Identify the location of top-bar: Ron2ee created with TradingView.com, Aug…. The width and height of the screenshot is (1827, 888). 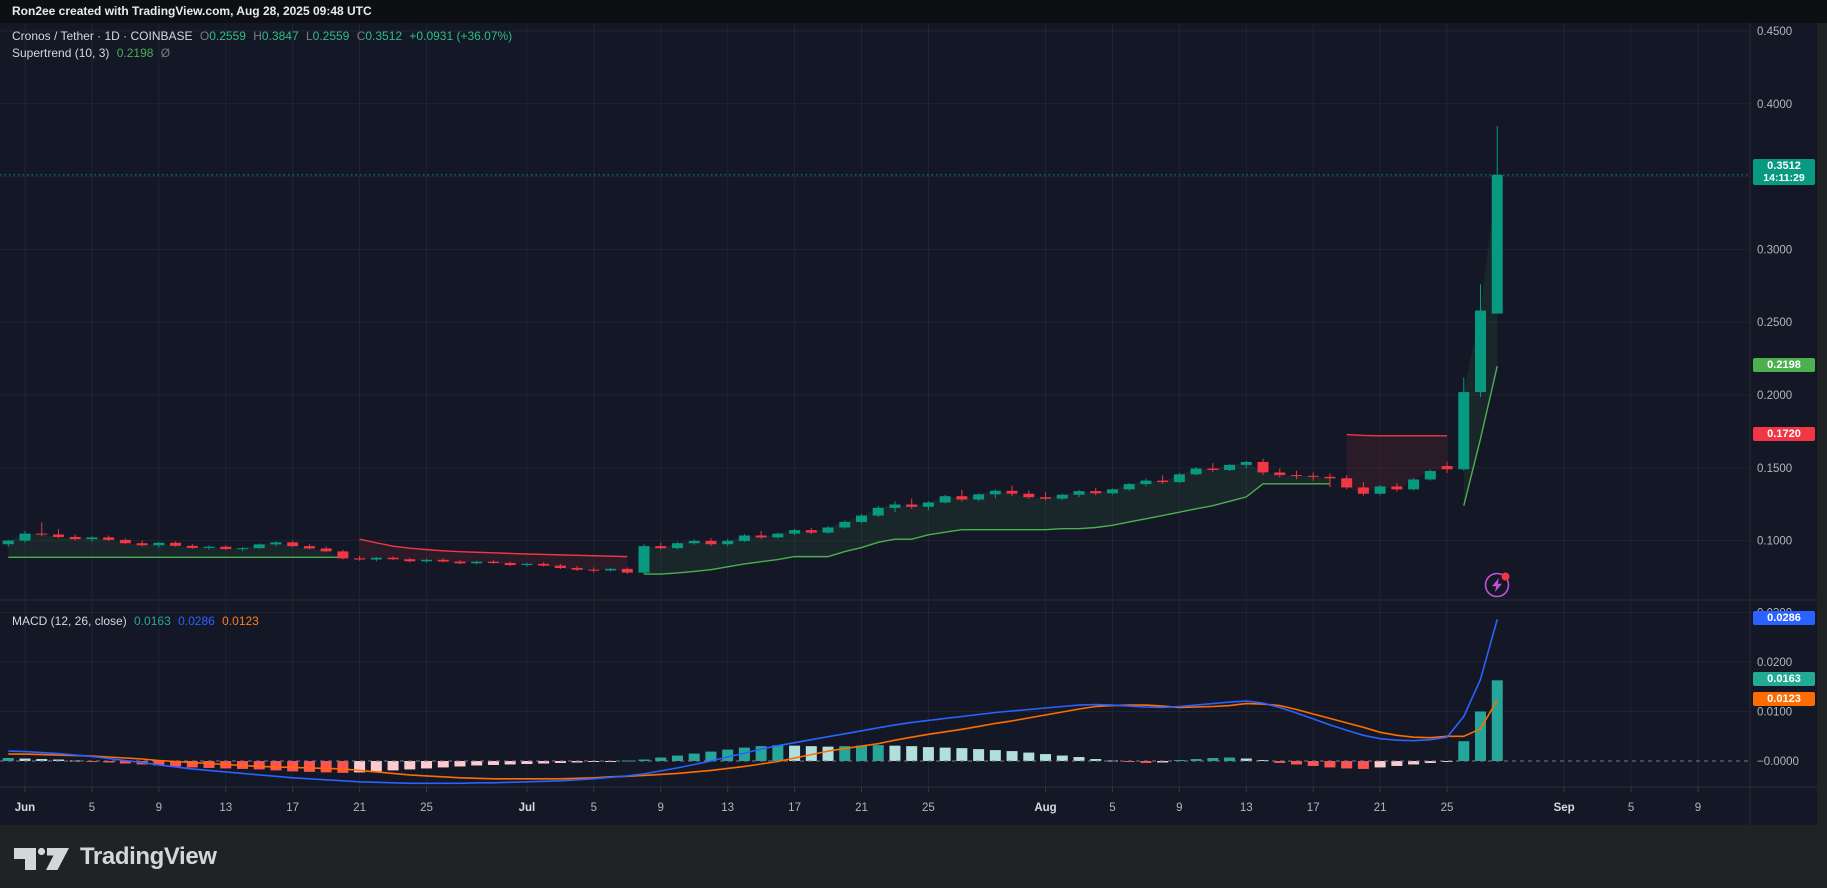
(913, 11).